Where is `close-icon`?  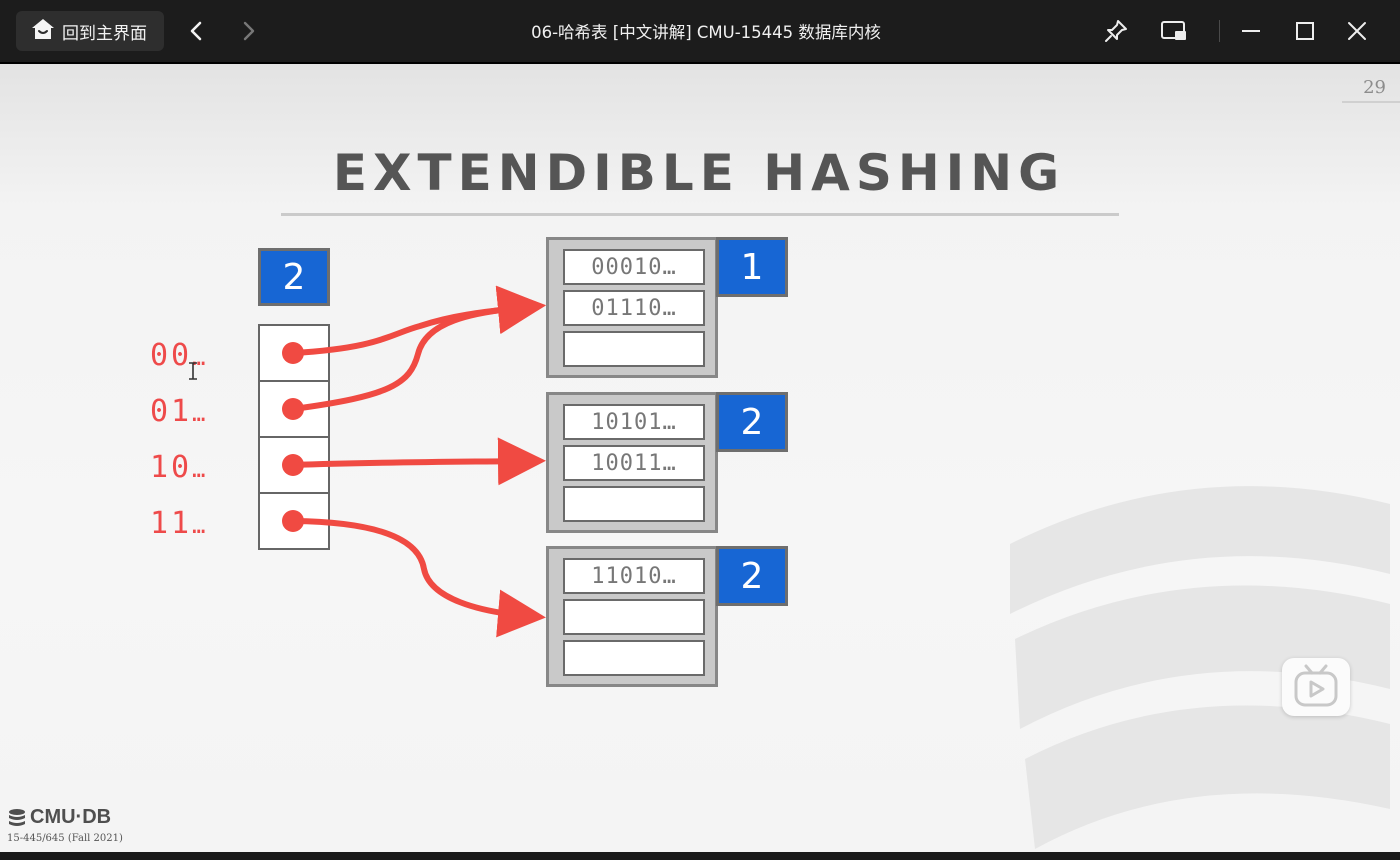
close-icon is located at coordinates (1357, 31).